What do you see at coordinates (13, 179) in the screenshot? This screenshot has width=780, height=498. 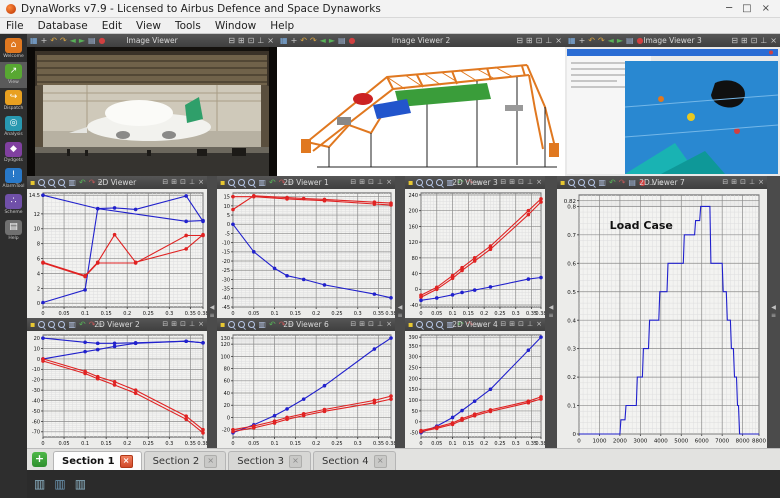 I see `sidebar-item-alarmtool: ! AlarmTool` at bounding box center [13, 179].